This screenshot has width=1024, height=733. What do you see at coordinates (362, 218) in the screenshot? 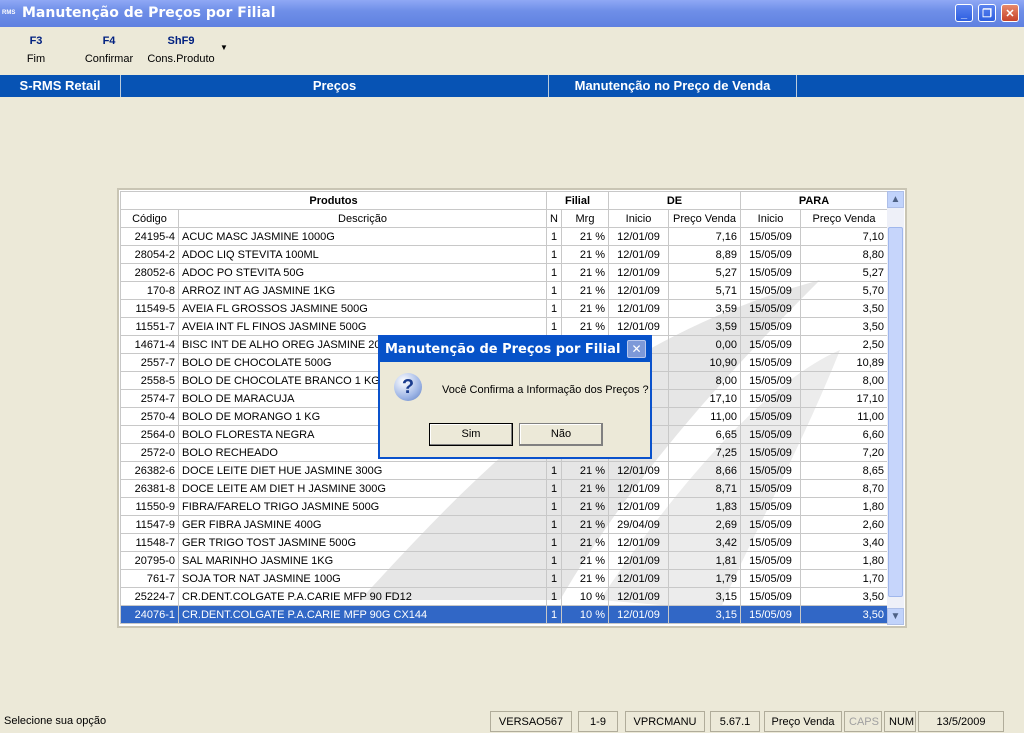
I see `col-descricao: Descrição` at bounding box center [362, 218].